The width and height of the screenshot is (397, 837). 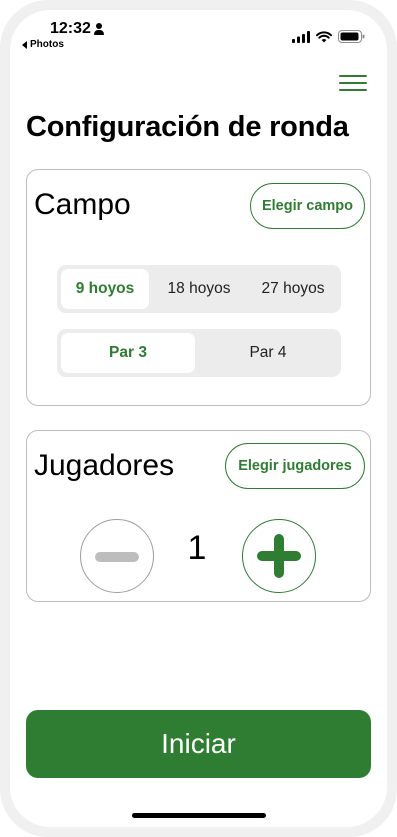 What do you see at coordinates (197, 548) in the screenshot?
I see `players-count: 1` at bounding box center [197, 548].